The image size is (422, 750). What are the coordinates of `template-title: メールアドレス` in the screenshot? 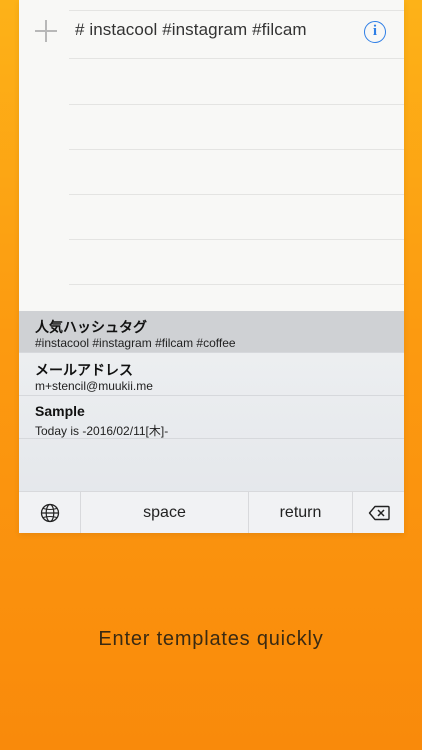 It's located at (84, 370).